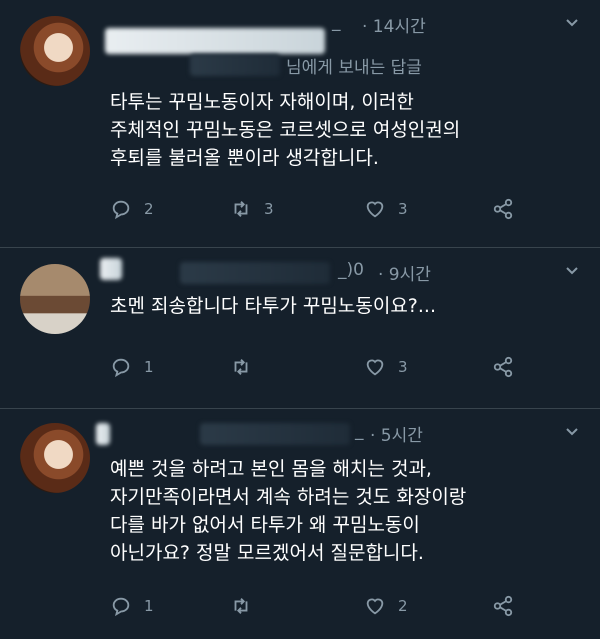  What do you see at coordinates (235, 65) in the screenshot?
I see `redacted-reply-target` at bounding box center [235, 65].